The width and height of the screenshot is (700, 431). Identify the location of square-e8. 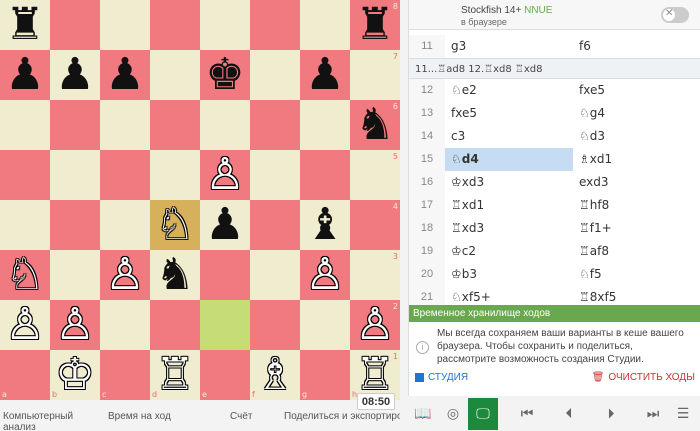
(225, 25).